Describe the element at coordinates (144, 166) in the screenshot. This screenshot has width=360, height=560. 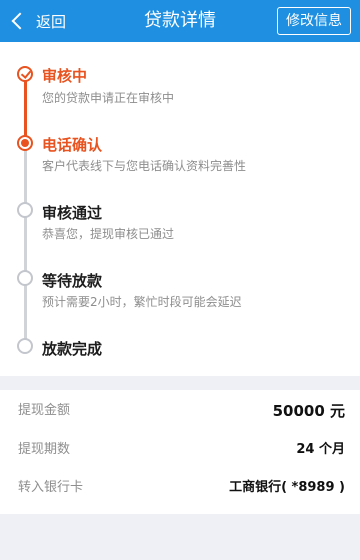
I see `step-desc-phone-confirm: 客户代表线下与您电话确认资料完善性` at that location.